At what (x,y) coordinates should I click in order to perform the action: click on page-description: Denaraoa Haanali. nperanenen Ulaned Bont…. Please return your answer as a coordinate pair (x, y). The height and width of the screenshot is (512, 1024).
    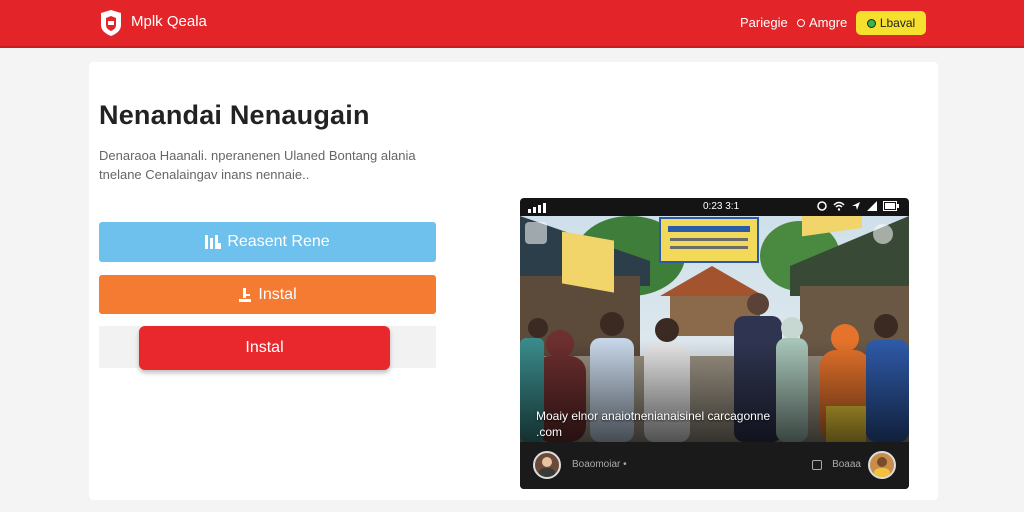
    Looking at the image, I should click on (257, 165).